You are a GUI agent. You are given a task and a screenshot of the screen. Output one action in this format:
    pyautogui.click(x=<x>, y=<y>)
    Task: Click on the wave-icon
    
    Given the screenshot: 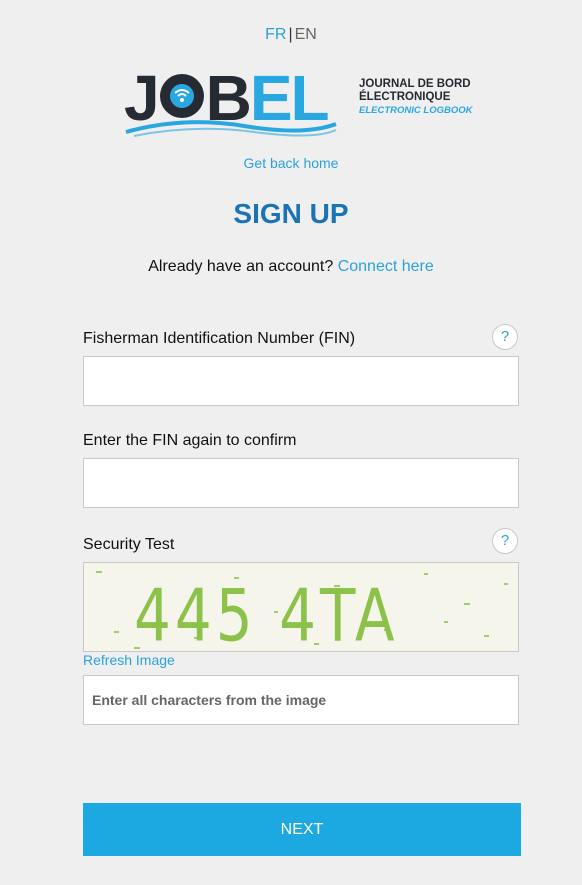 What is the action you would take?
    pyautogui.click(x=231, y=128)
    